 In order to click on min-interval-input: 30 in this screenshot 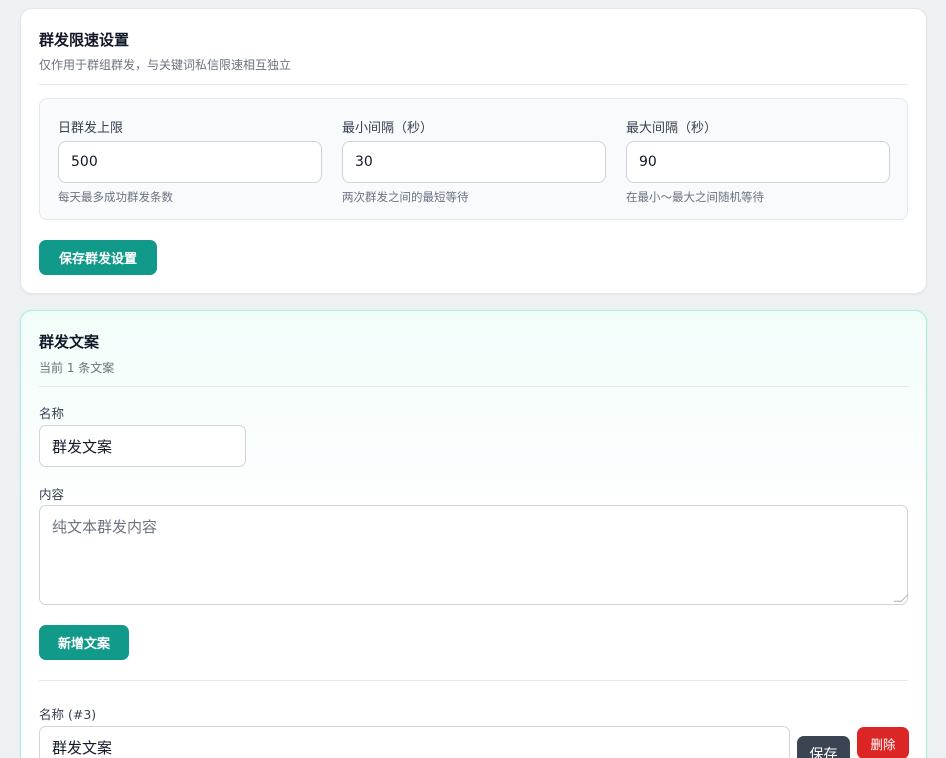, I will do `click(474, 162)`.